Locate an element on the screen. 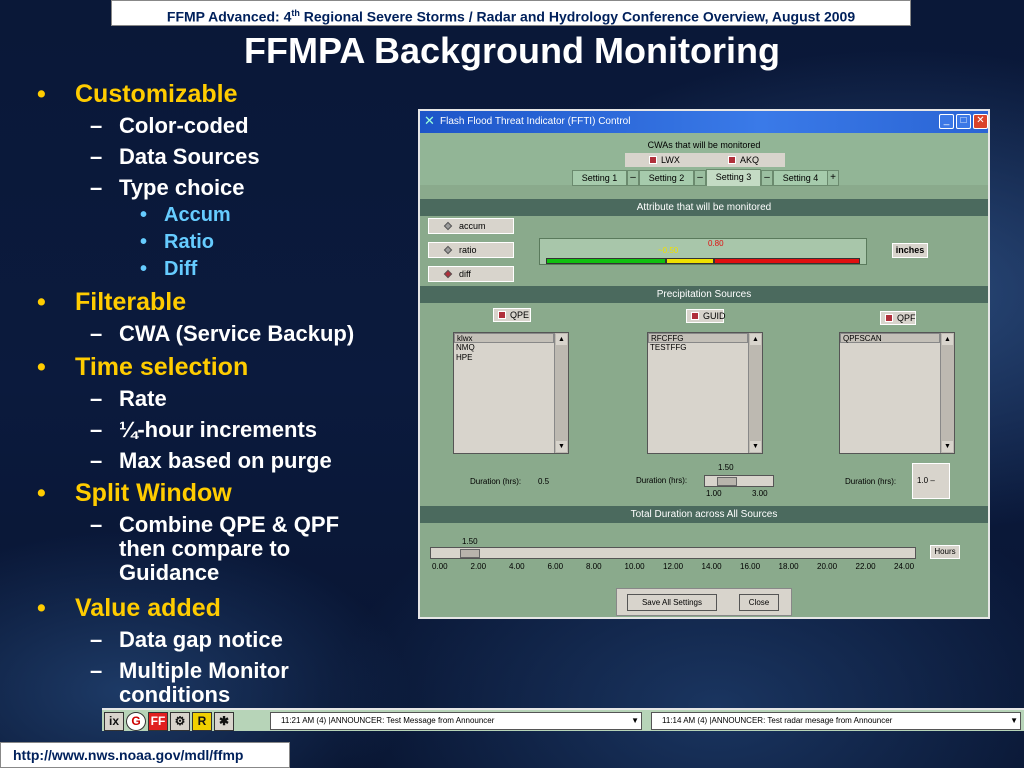 The height and width of the screenshot is (768, 1024). attribute-accum-label: accum is located at coordinates (472, 226).